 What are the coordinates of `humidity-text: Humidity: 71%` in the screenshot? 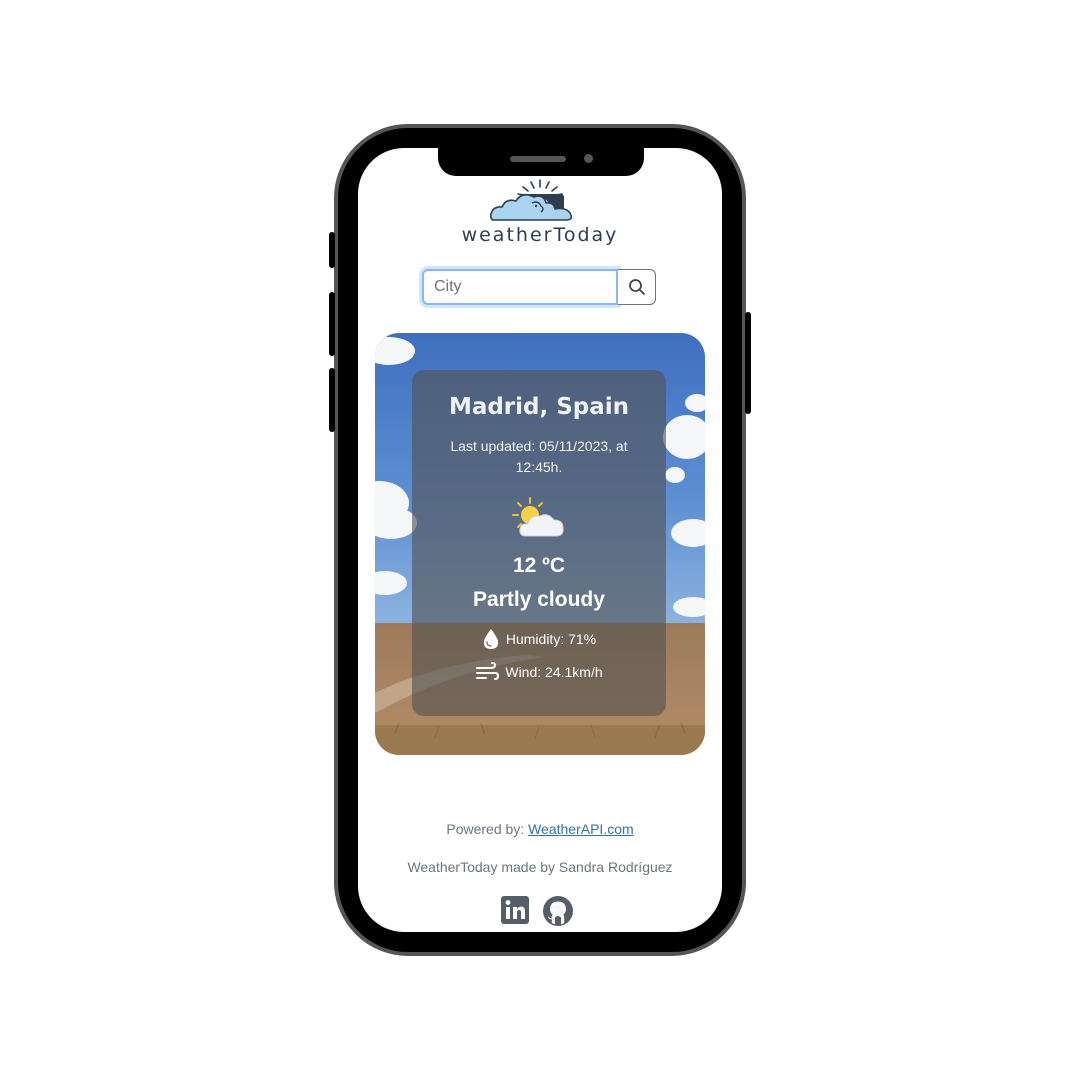 It's located at (551, 639).